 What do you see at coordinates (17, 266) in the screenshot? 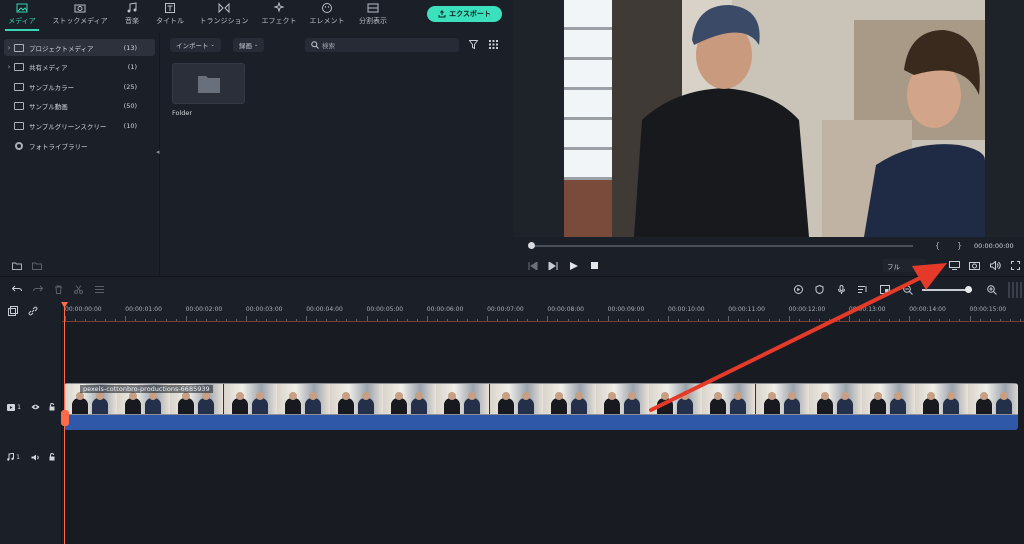
I see `new-folder-icon` at bounding box center [17, 266].